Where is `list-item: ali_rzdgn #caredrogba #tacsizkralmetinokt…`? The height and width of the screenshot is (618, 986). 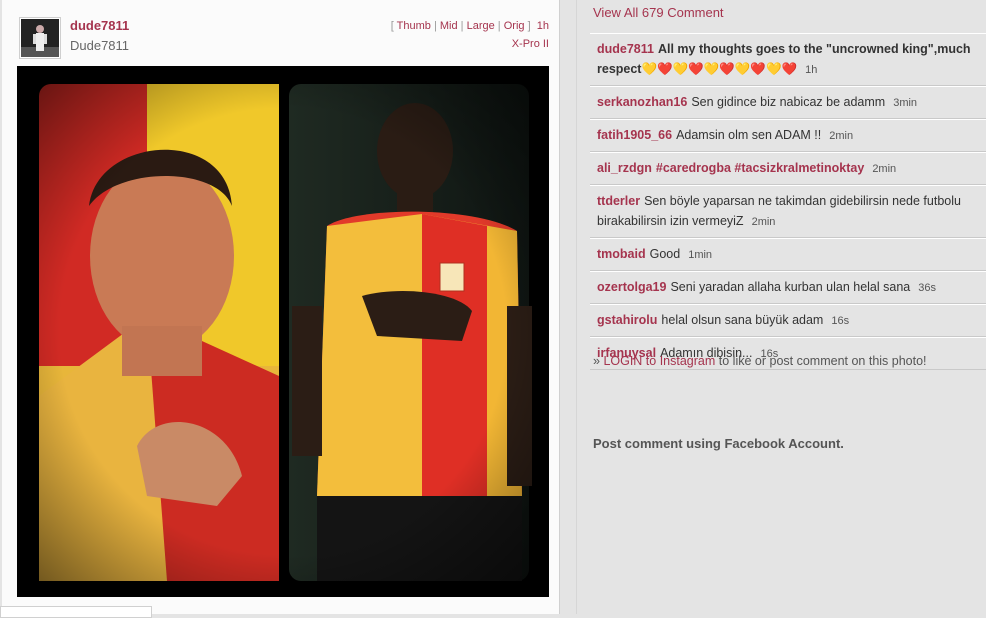 list-item: ali_rzdgn #caredrogba #tacsizkralmetinokt… is located at coordinates (788, 168).